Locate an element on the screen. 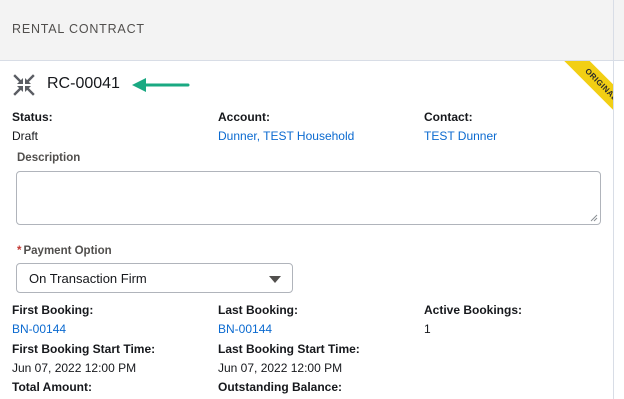  contact-link: TEST Dunner is located at coordinates (460, 136).